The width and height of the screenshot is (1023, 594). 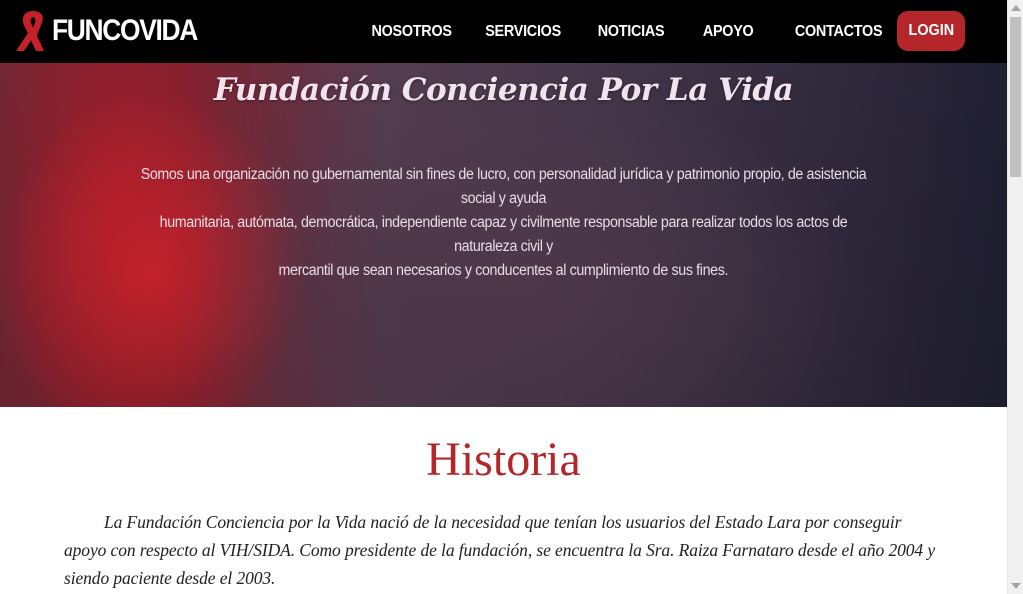 What do you see at coordinates (125, 30) in the screenshot?
I see `logo-text: FUNCOVIDA` at bounding box center [125, 30].